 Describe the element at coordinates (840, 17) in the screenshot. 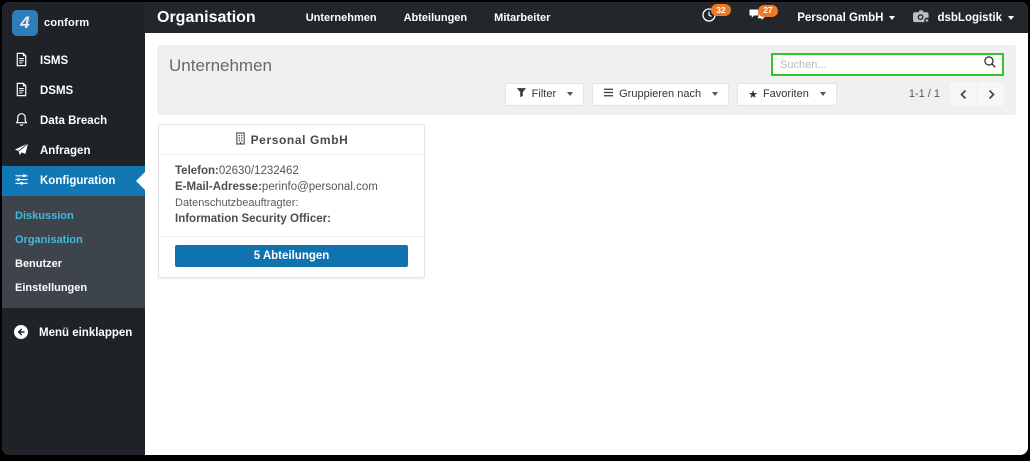

I see `company-menu-label: Personal GmbH` at that location.